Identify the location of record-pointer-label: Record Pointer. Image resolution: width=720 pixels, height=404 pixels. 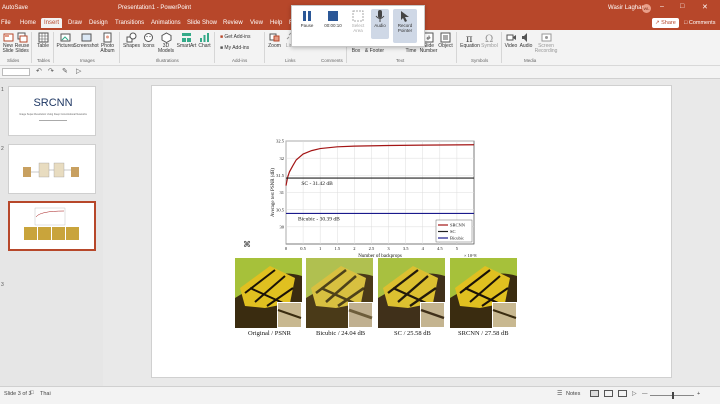
(405, 28).